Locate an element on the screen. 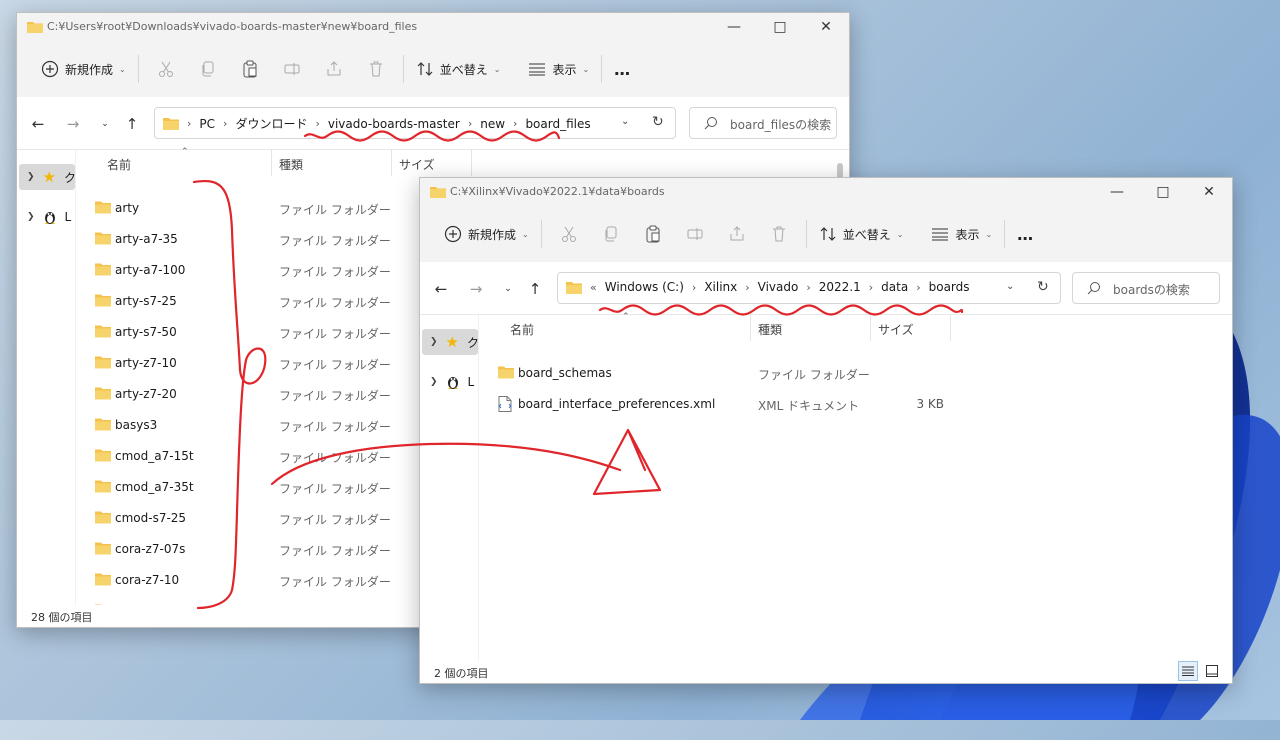  file-name: cmod_a7-15t is located at coordinates (154, 456).